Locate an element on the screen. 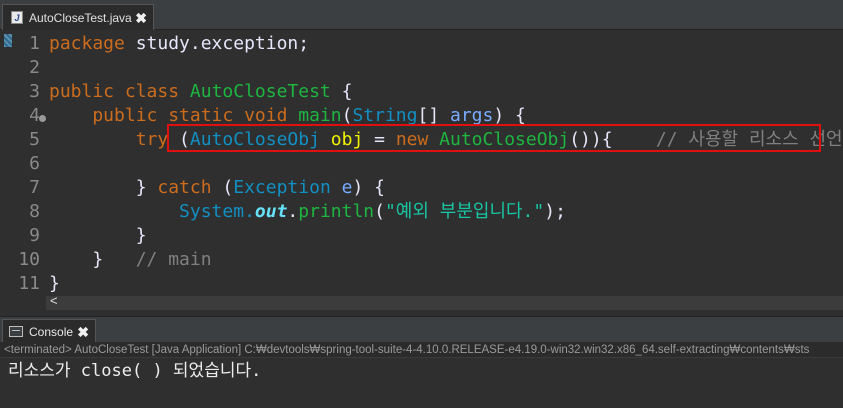 The height and width of the screenshot is (408, 843). code-token: = is located at coordinates (379, 139).